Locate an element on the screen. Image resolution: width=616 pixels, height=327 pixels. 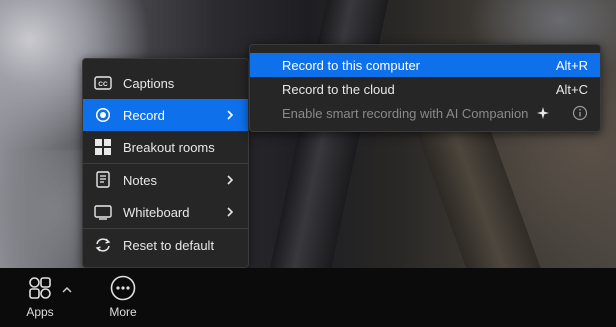
submenu-item-record-to-cloud: Record to the cloud Alt+C is located at coordinates (425, 89).